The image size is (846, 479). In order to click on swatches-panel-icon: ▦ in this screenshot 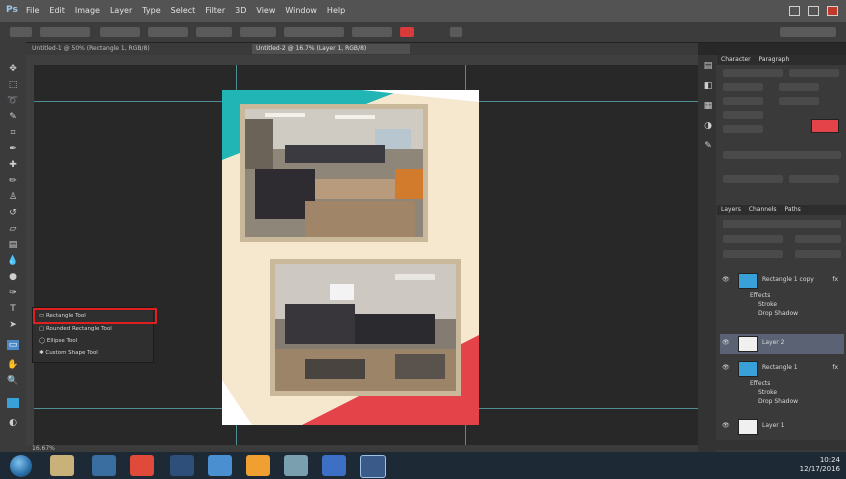, I will do `click(708, 106)`.